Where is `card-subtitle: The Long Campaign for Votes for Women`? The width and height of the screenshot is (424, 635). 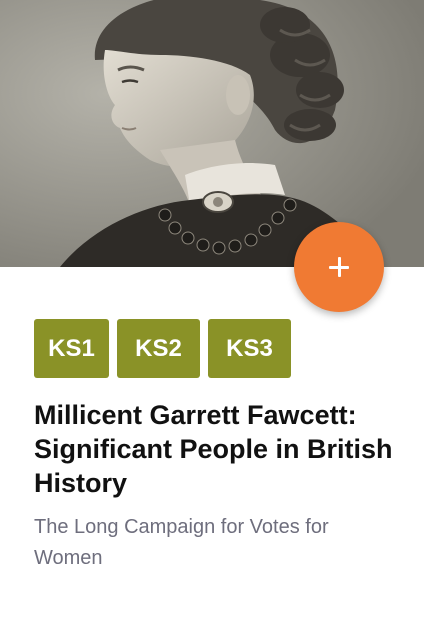 card-subtitle: The Long Campaign for Votes for Women is located at coordinates (181, 542).